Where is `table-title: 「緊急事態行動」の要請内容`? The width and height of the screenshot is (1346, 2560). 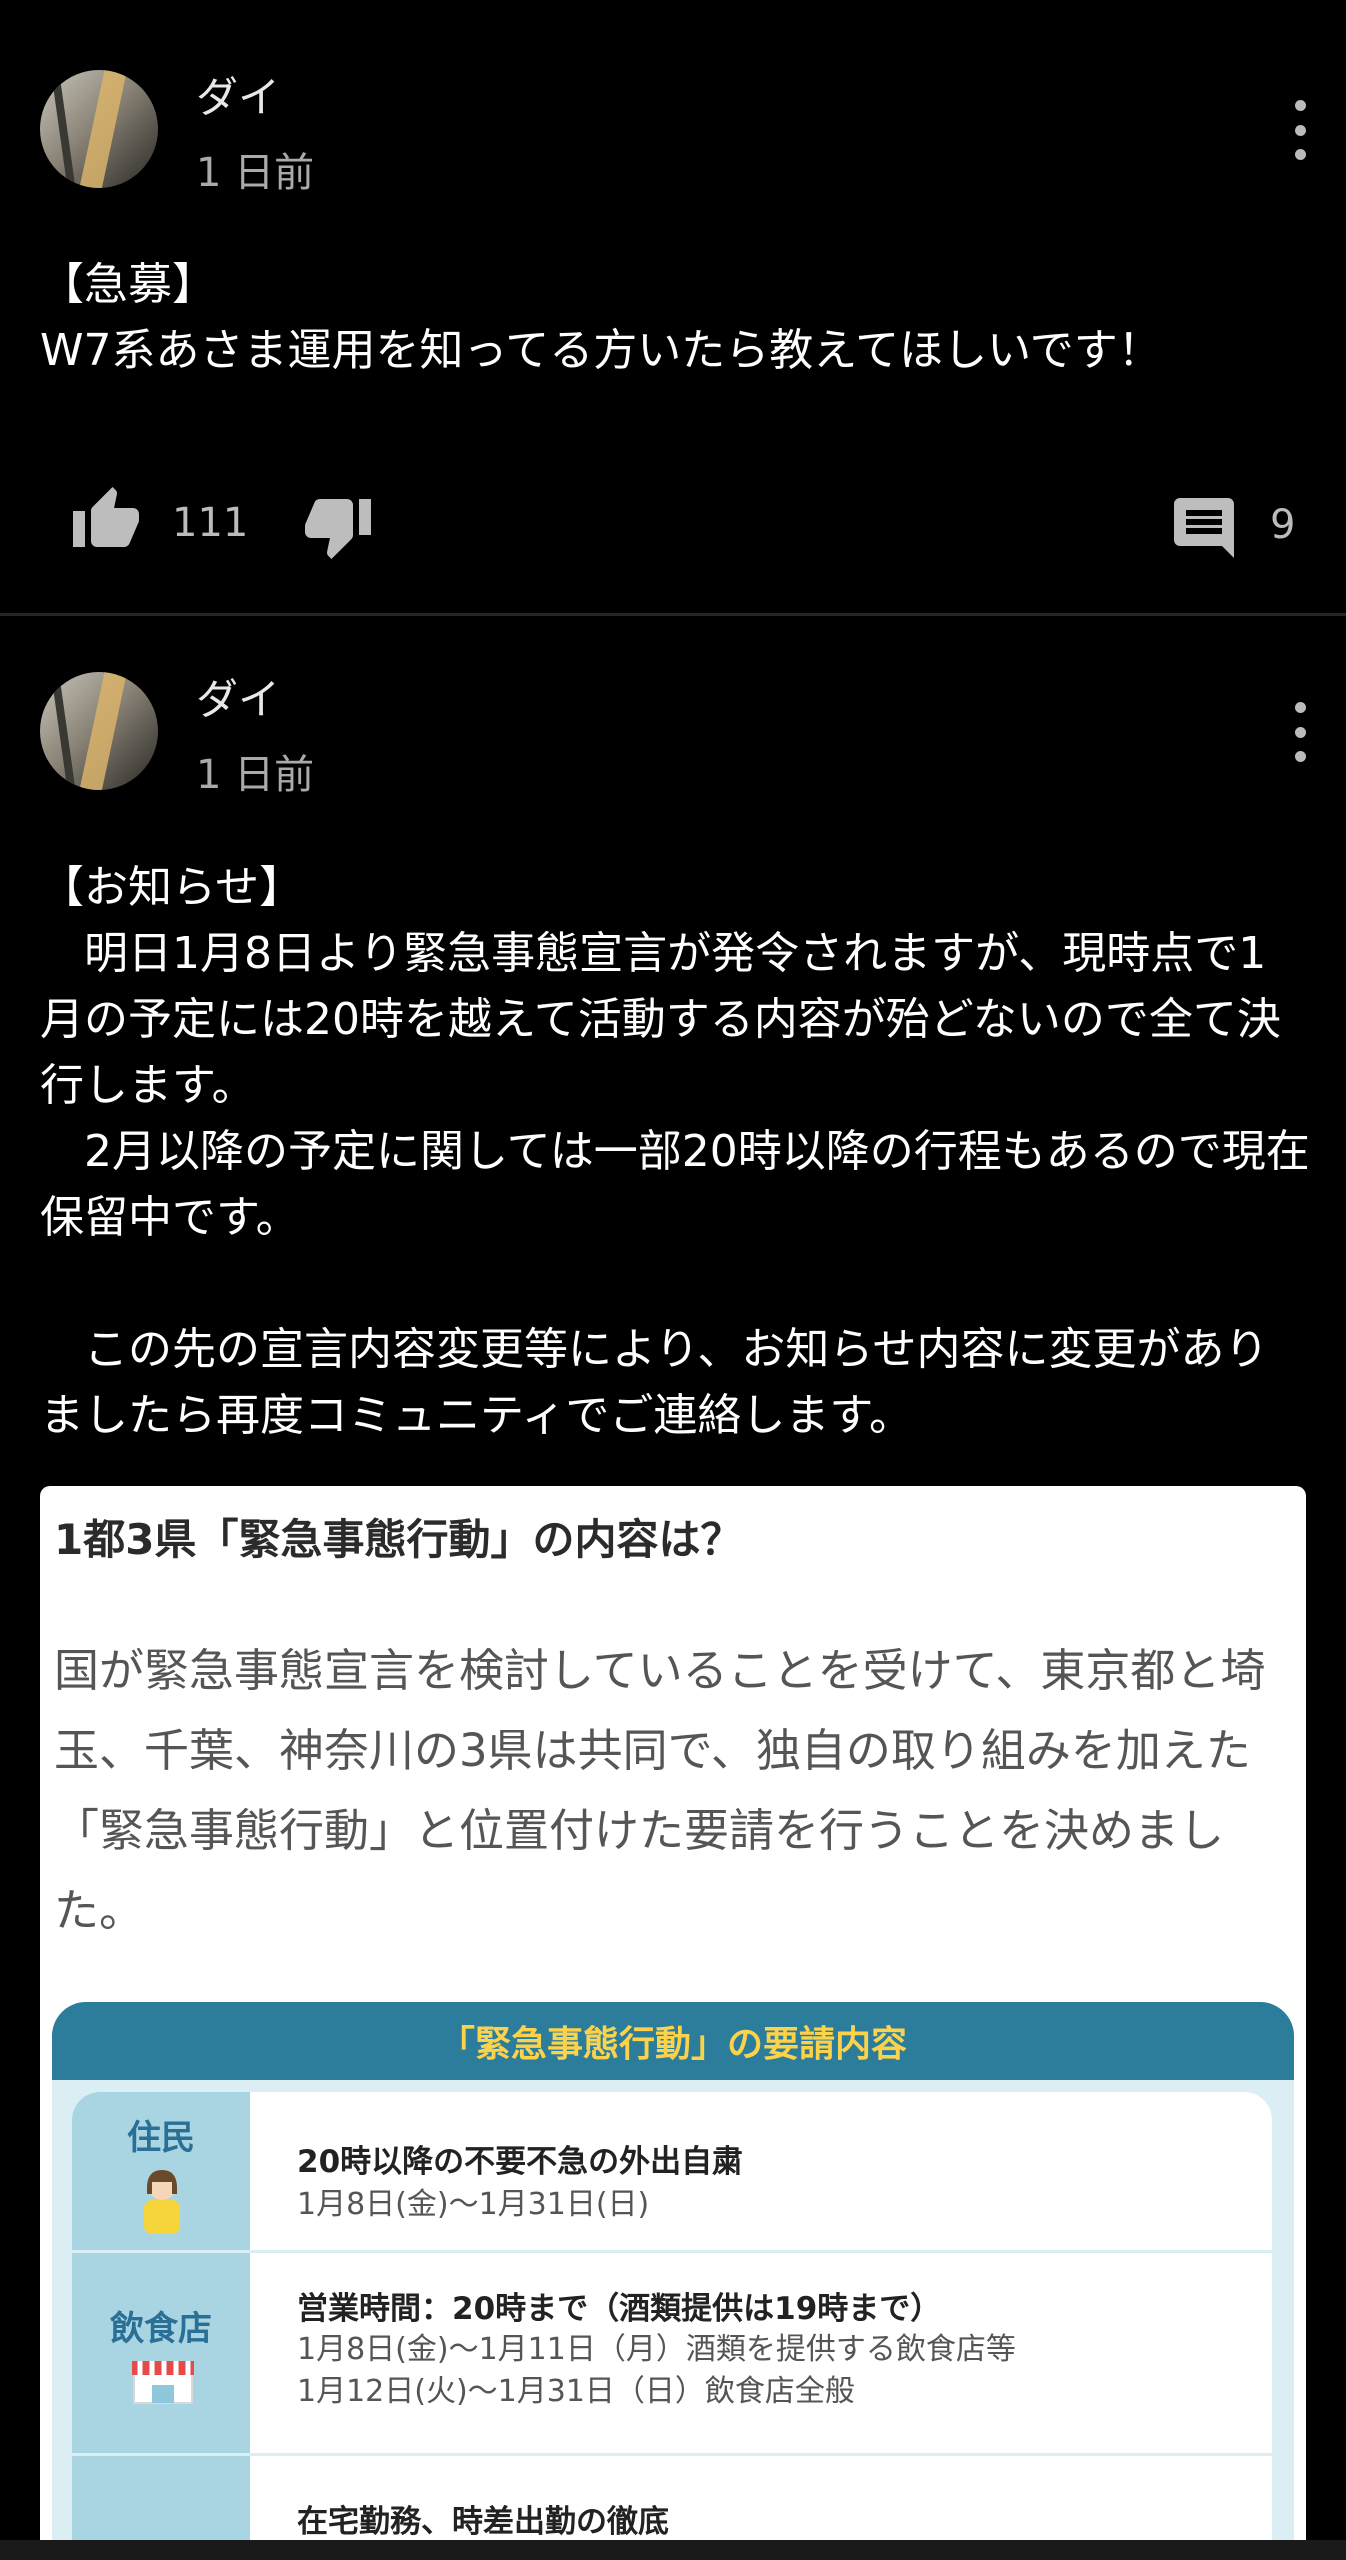
table-title: 「緊急事態行動」の要請内容 is located at coordinates (673, 2041).